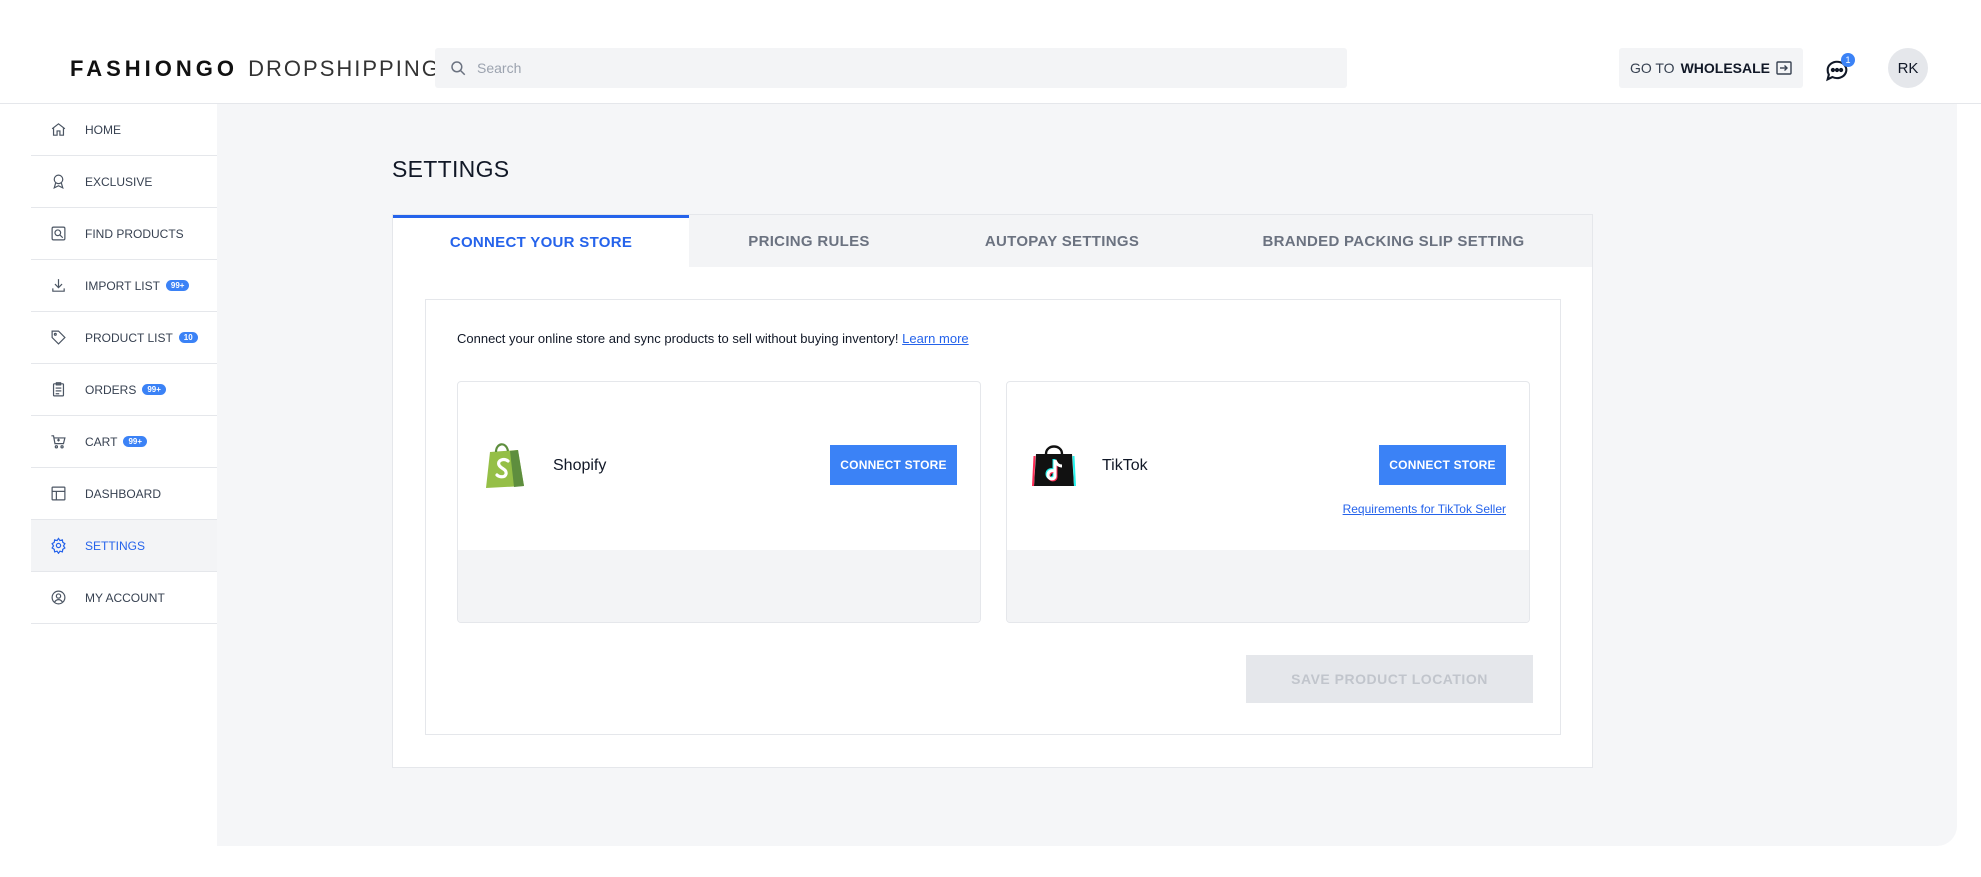 This screenshot has width=1981, height=877. Describe the element at coordinates (907, 68) in the screenshot. I see `search-input` at that location.